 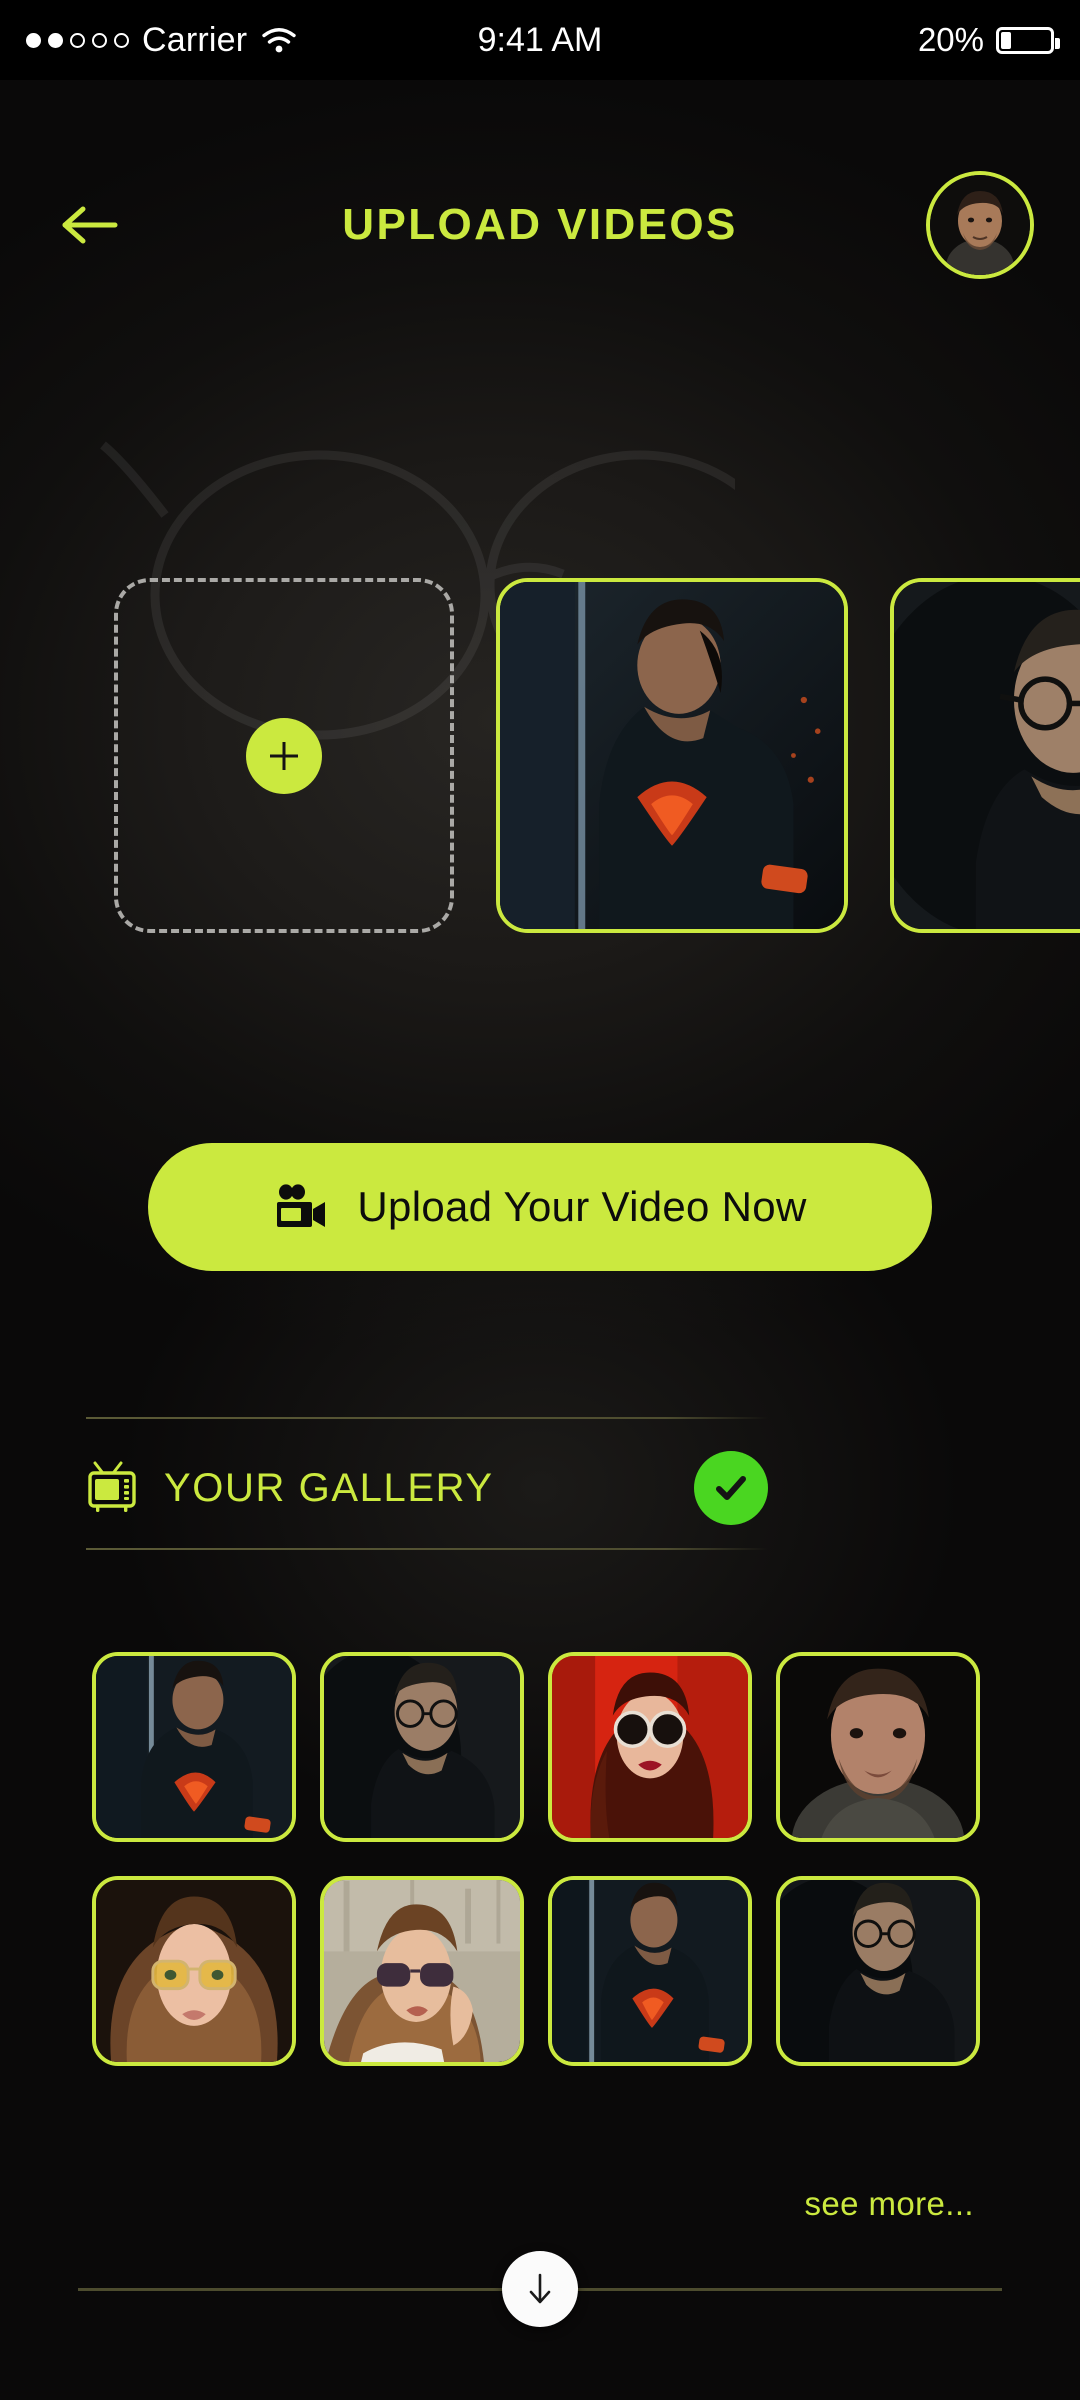 I want to click on battery-percent-label: 20%, so click(x=950, y=39).